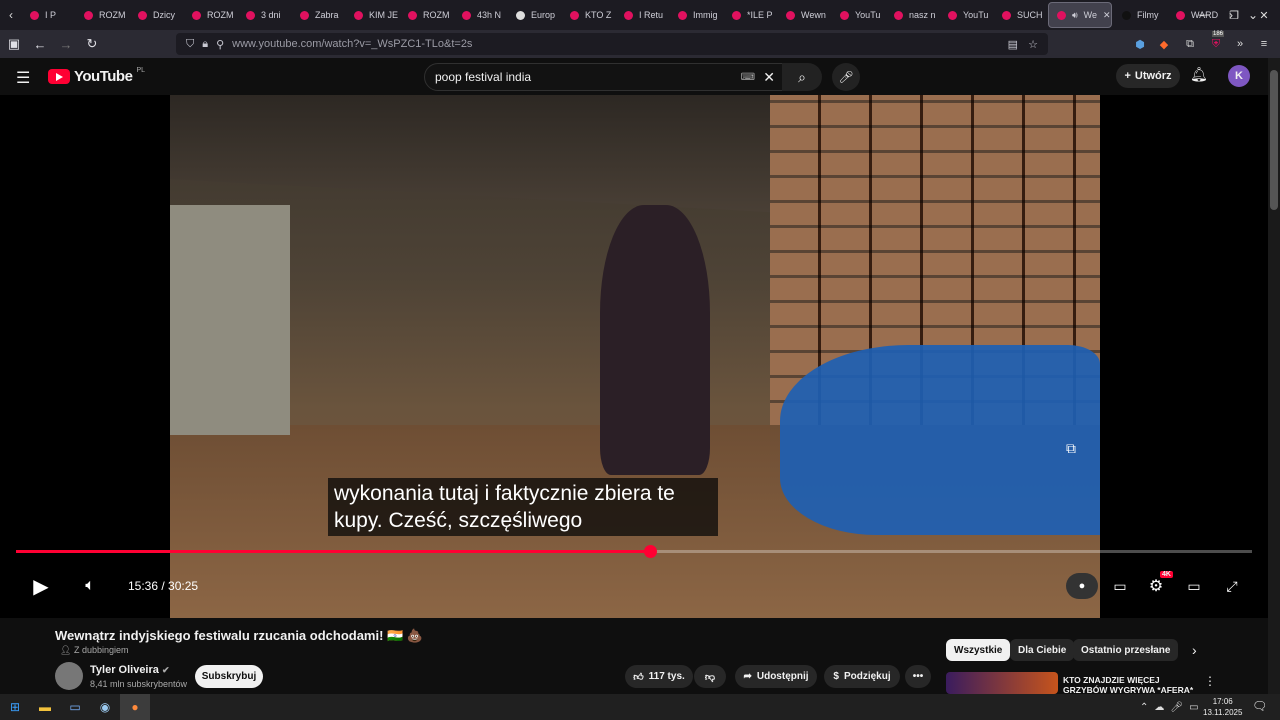 This screenshot has height=720, width=1280. What do you see at coordinates (1216, 42) in the screenshot?
I see `ublock-icon: ⛨ 186` at bounding box center [1216, 42].